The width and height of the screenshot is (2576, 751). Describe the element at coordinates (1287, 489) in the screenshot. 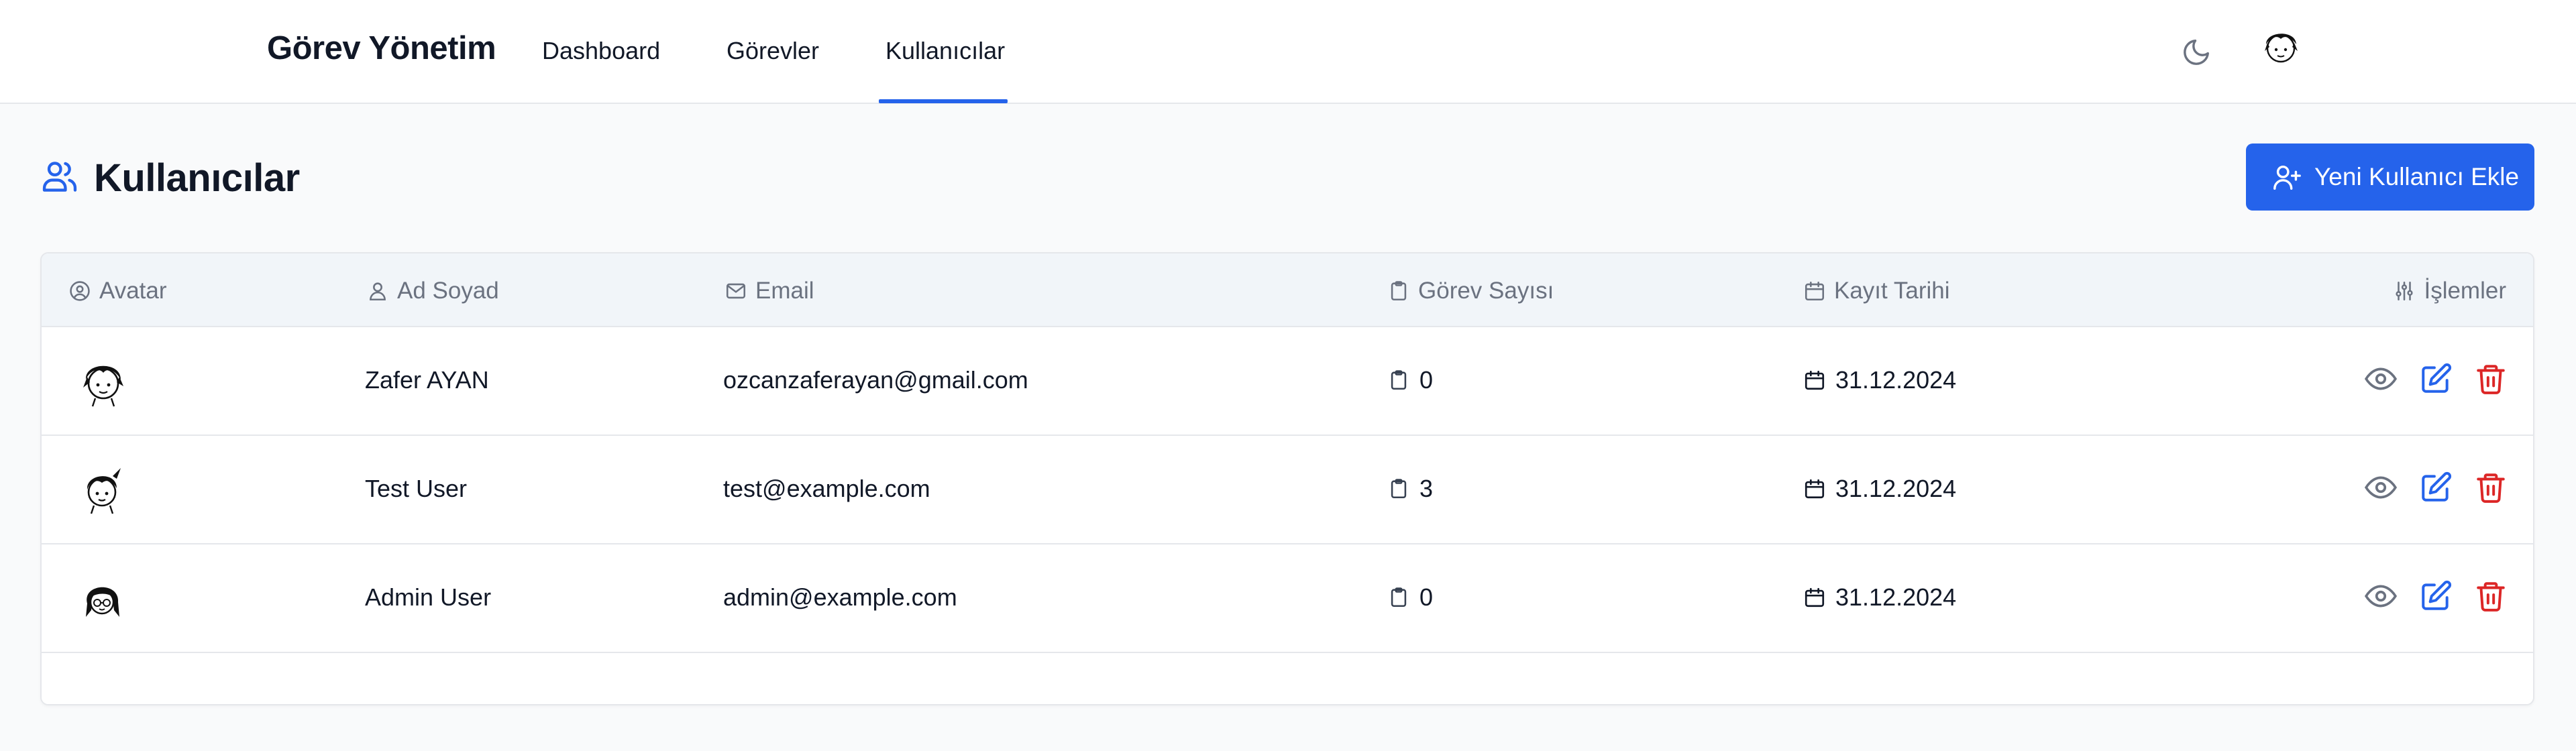

I see `table-row: Test User test@example.com 3 31.12.2024` at that location.